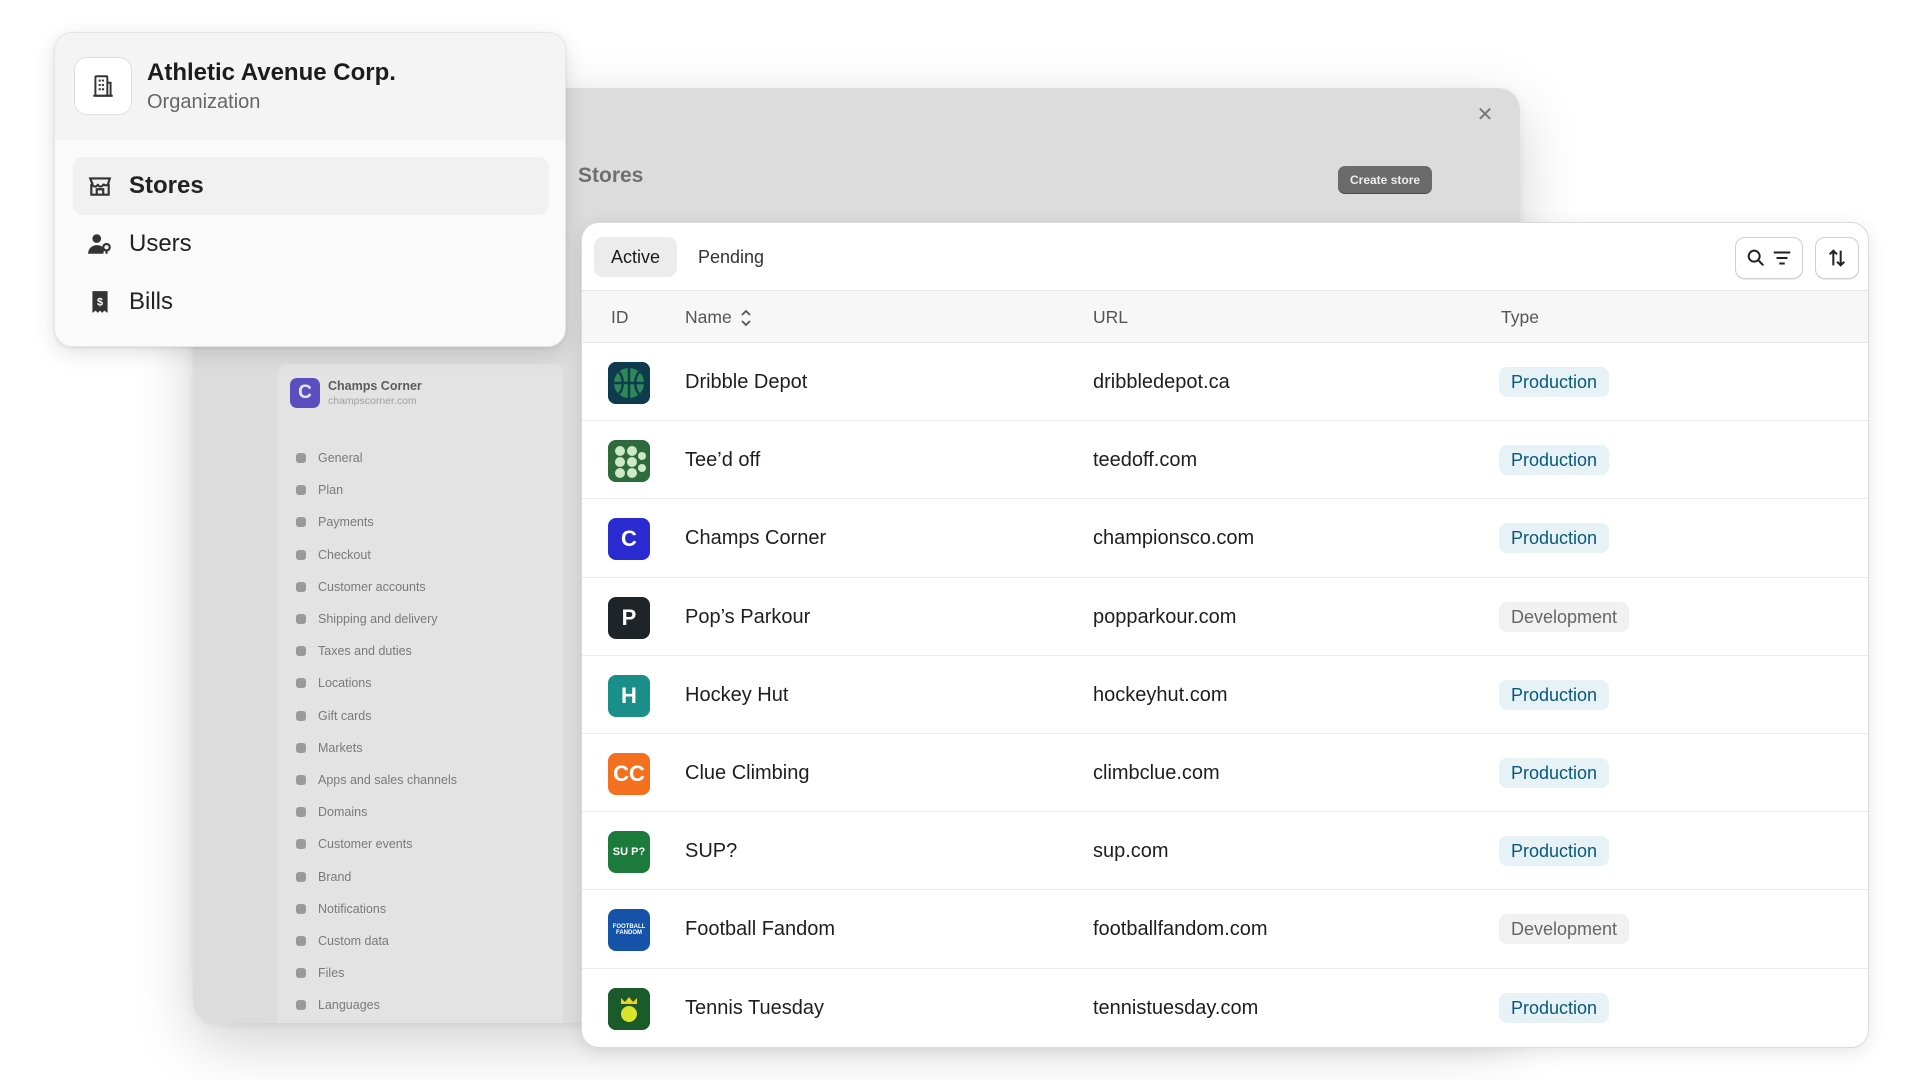 This screenshot has width=1920, height=1080. What do you see at coordinates (331, 490) in the screenshot?
I see `settings-item-label: Plan` at bounding box center [331, 490].